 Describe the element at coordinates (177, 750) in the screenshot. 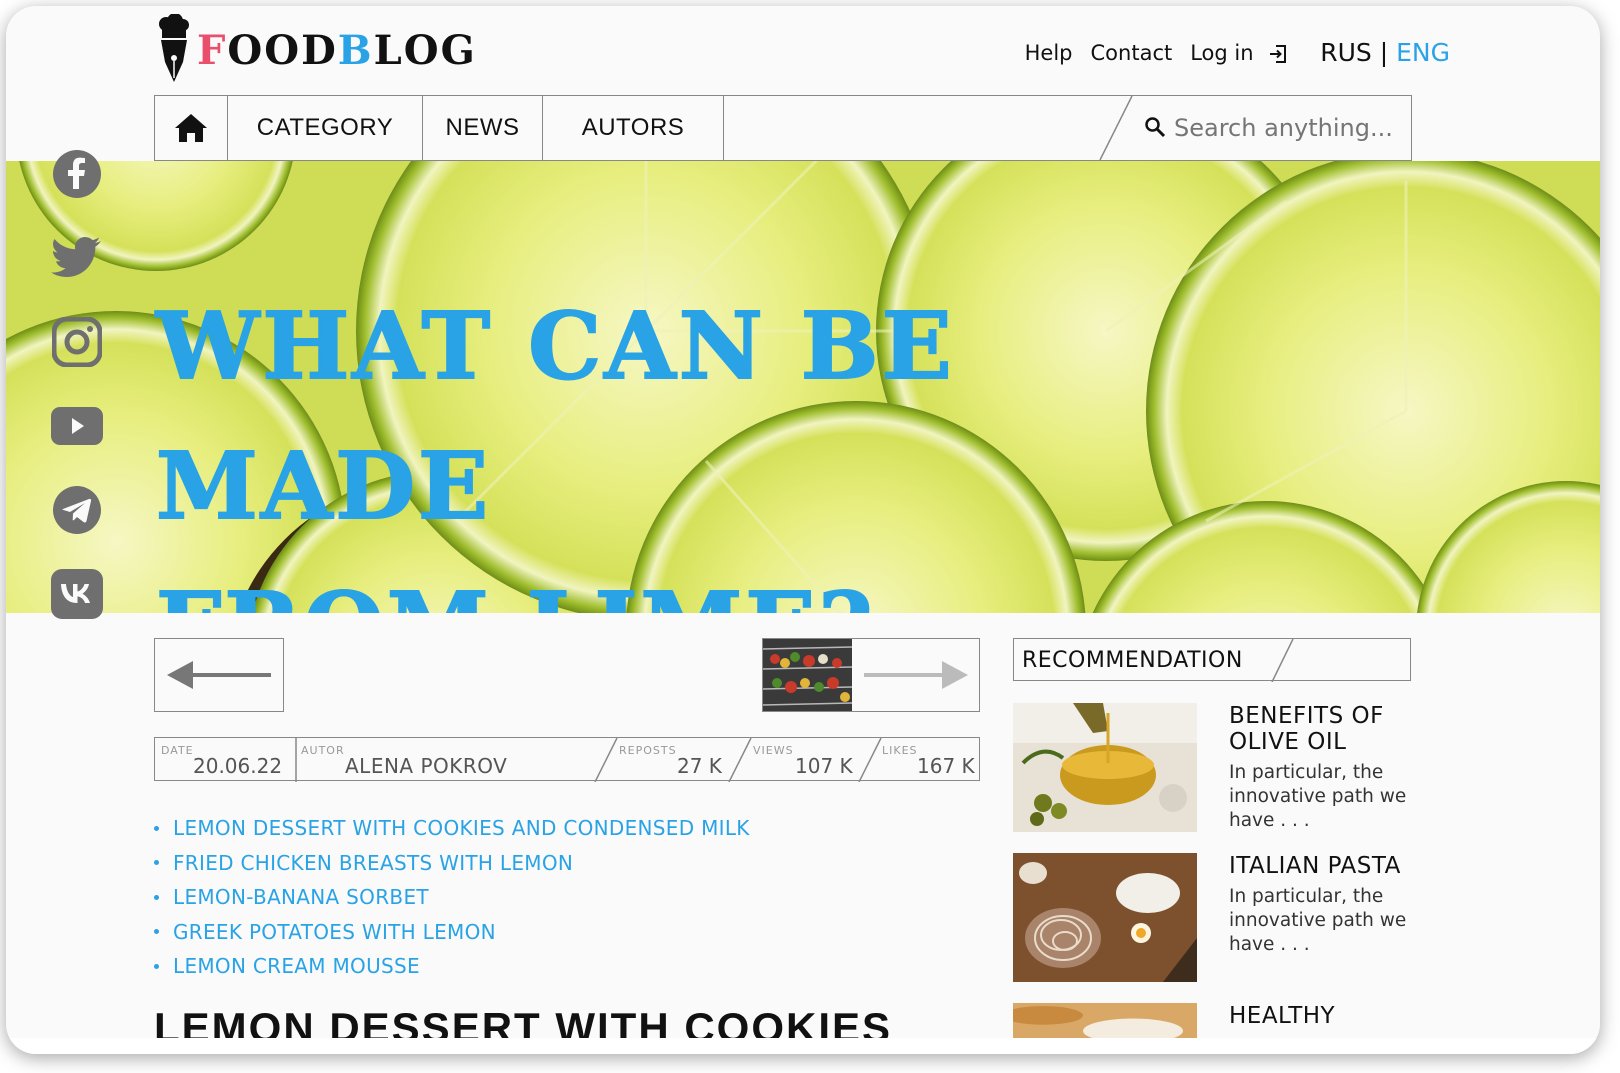

I see `meta-date-label: DATE` at that location.